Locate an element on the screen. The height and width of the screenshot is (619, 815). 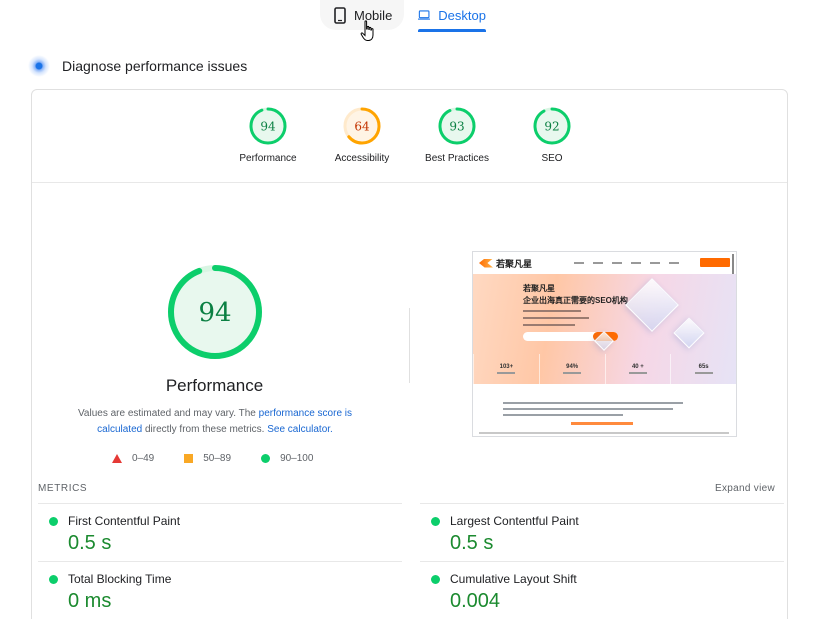
thumbnail-scrollbar is located at coordinates (733, 265).